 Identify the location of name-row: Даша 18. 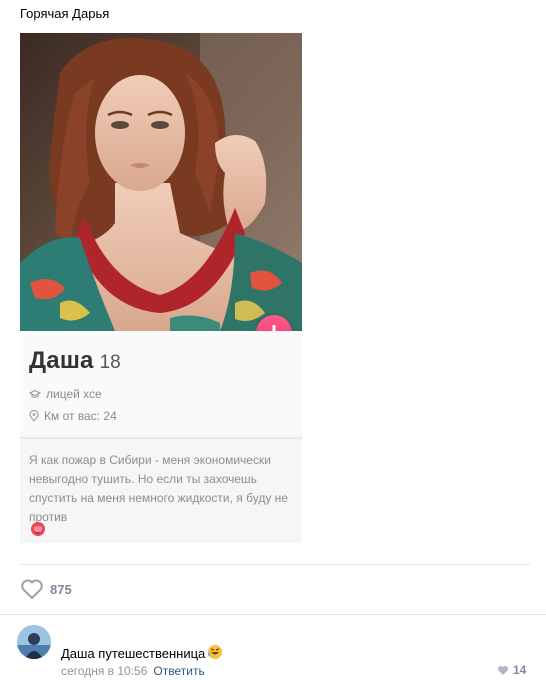
(75, 361).